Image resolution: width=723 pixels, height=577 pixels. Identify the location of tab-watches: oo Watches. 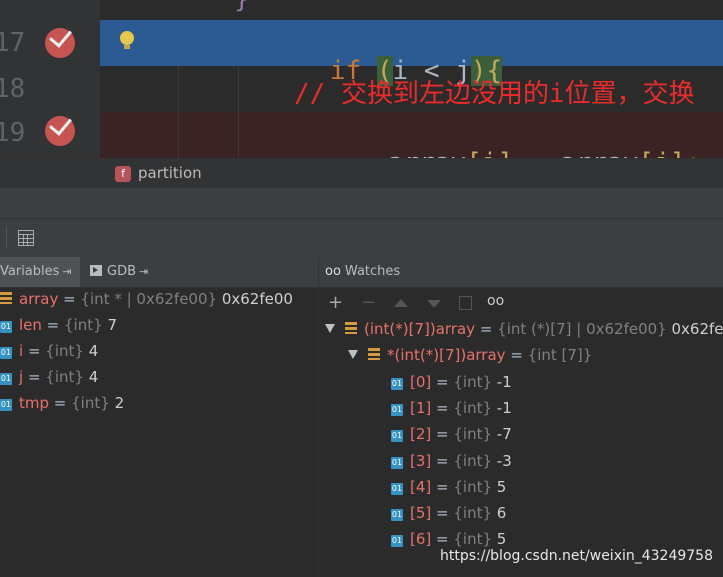
(362, 272).